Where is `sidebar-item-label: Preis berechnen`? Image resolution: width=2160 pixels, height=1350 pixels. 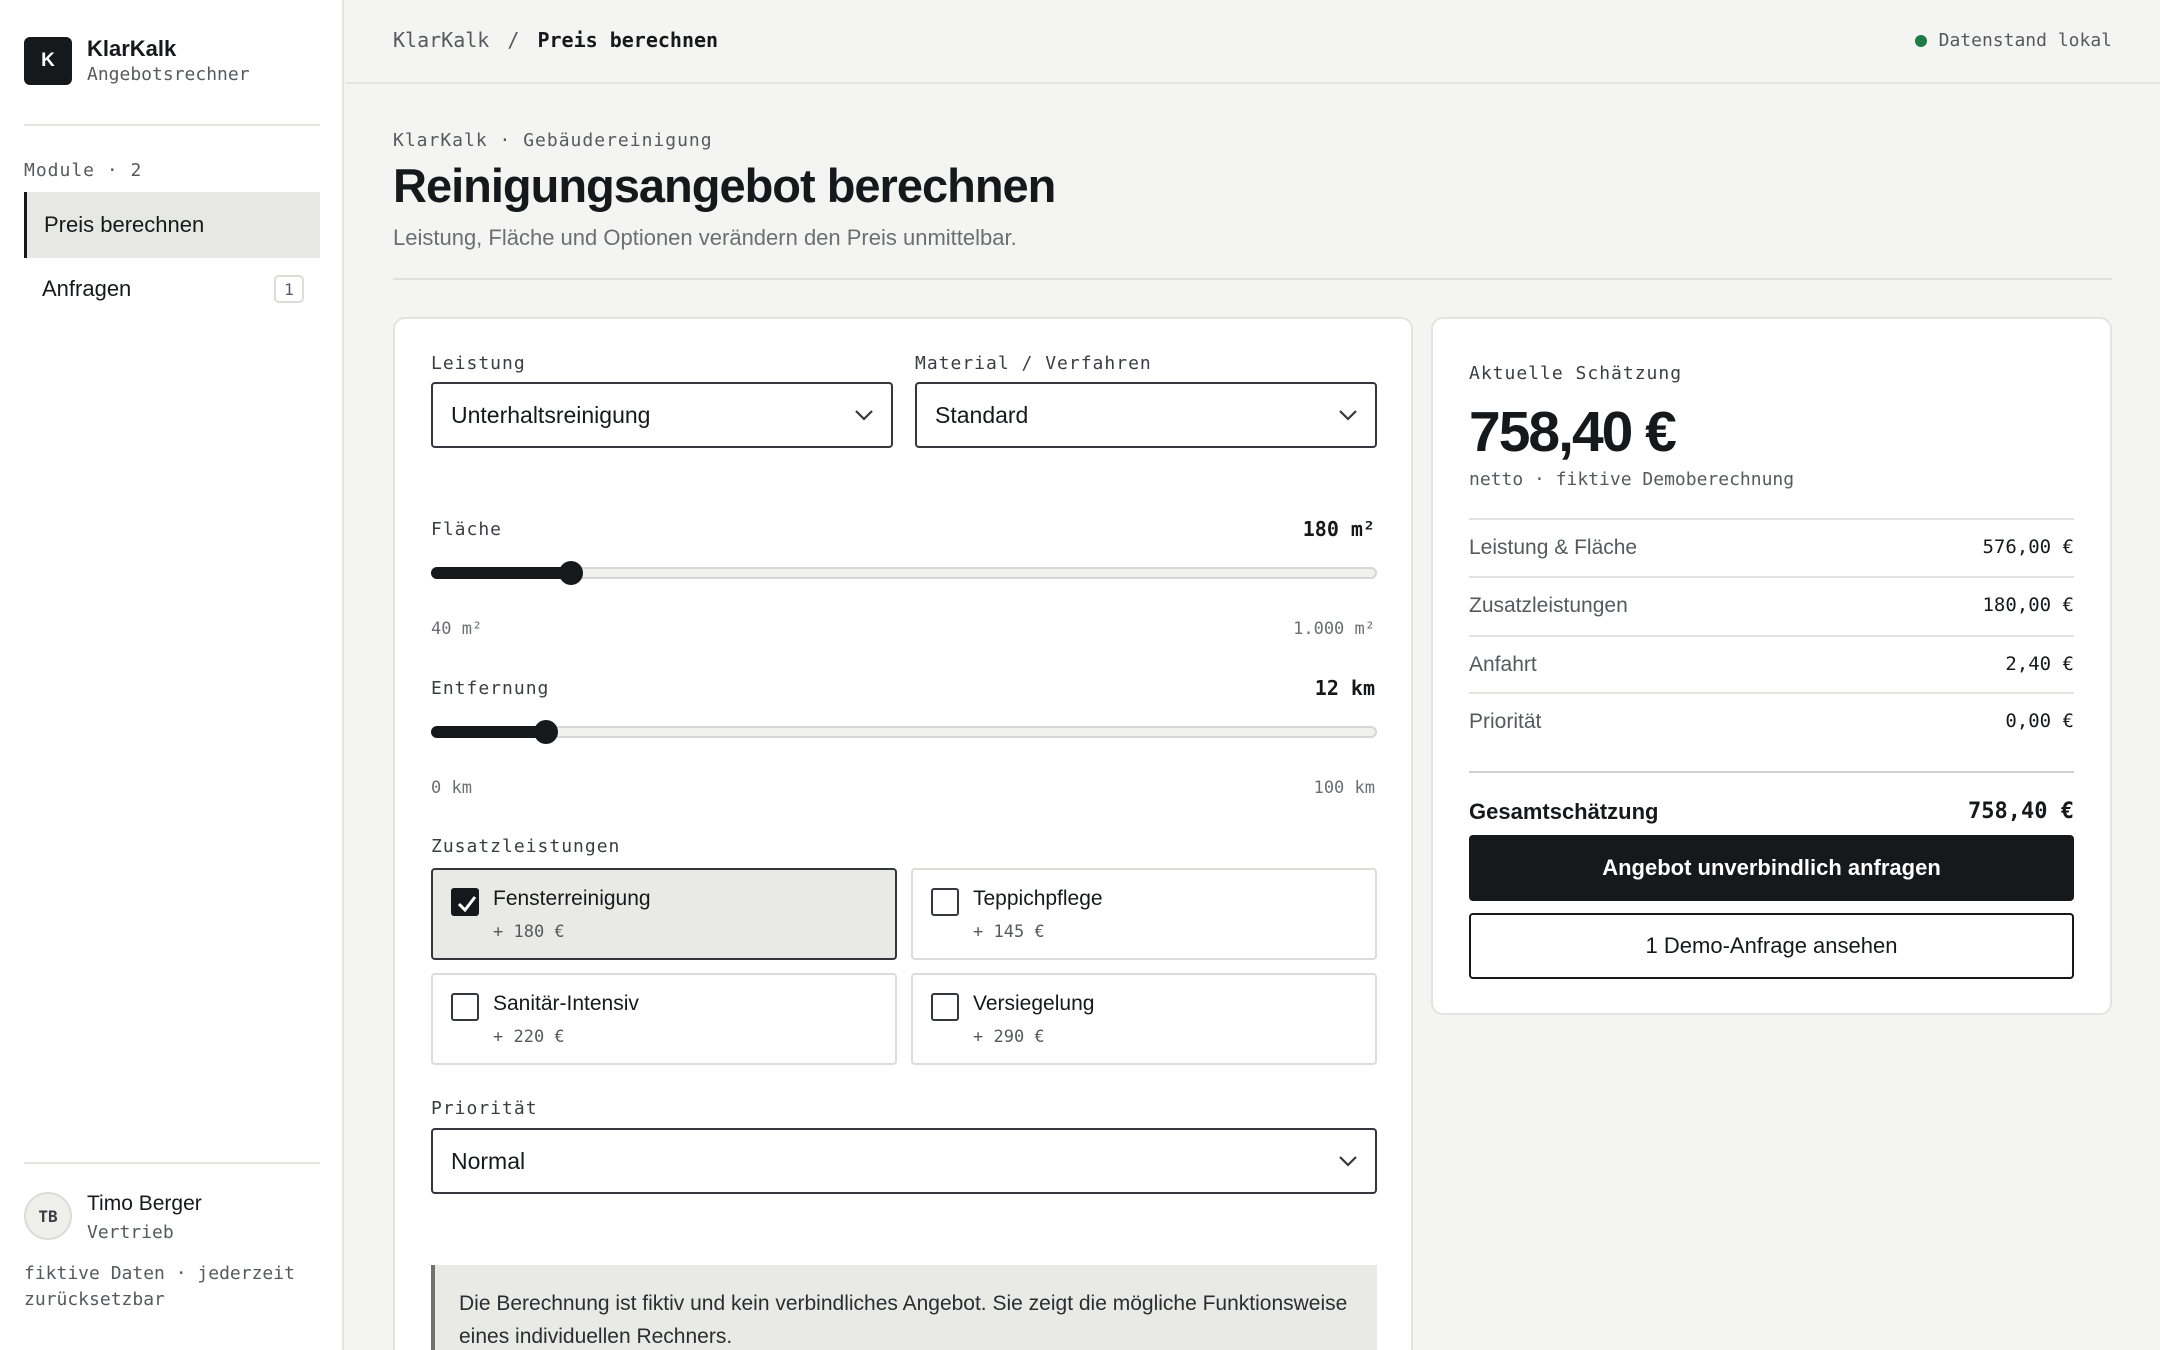 sidebar-item-label: Preis berechnen is located at coordinates (124, 224).